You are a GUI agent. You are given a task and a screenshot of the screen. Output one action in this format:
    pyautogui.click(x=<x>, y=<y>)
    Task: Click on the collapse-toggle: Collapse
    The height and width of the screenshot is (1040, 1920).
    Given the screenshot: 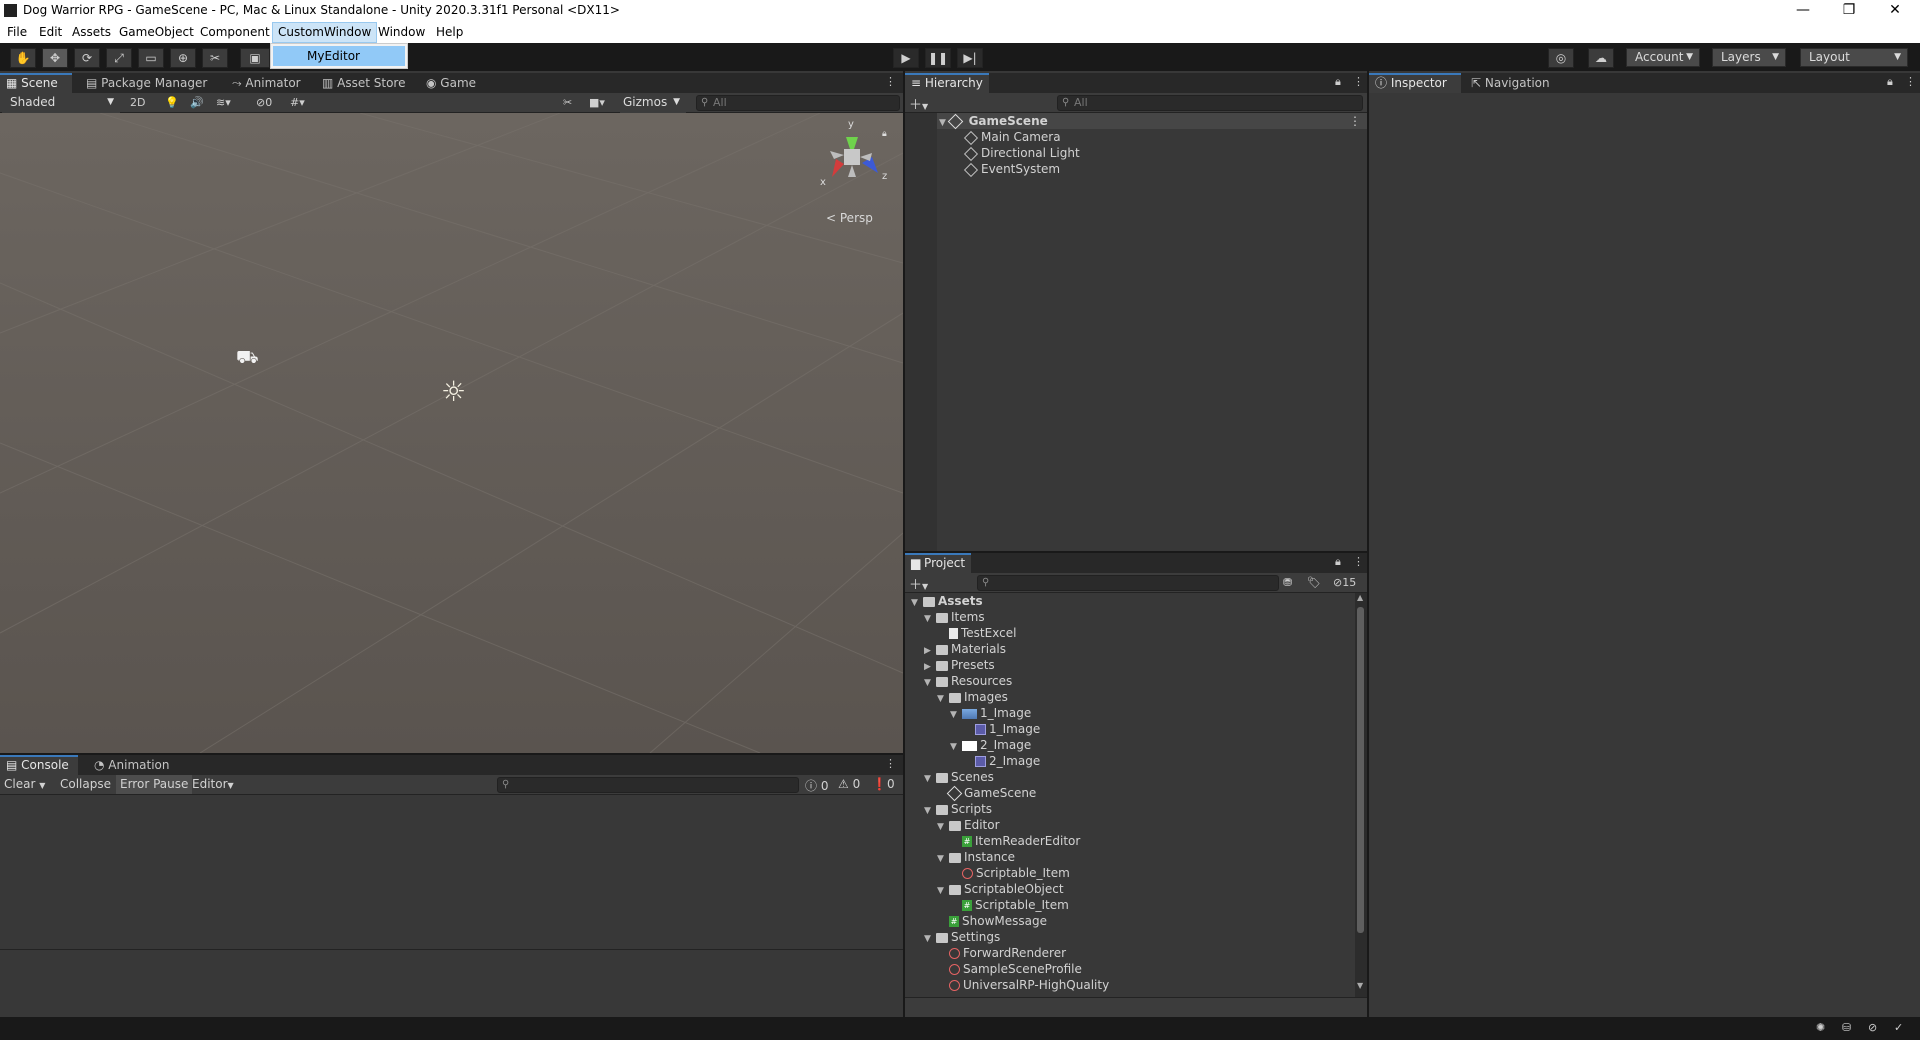 What is the action you would take?
    pyautogui.click(x=85, y=784)
    